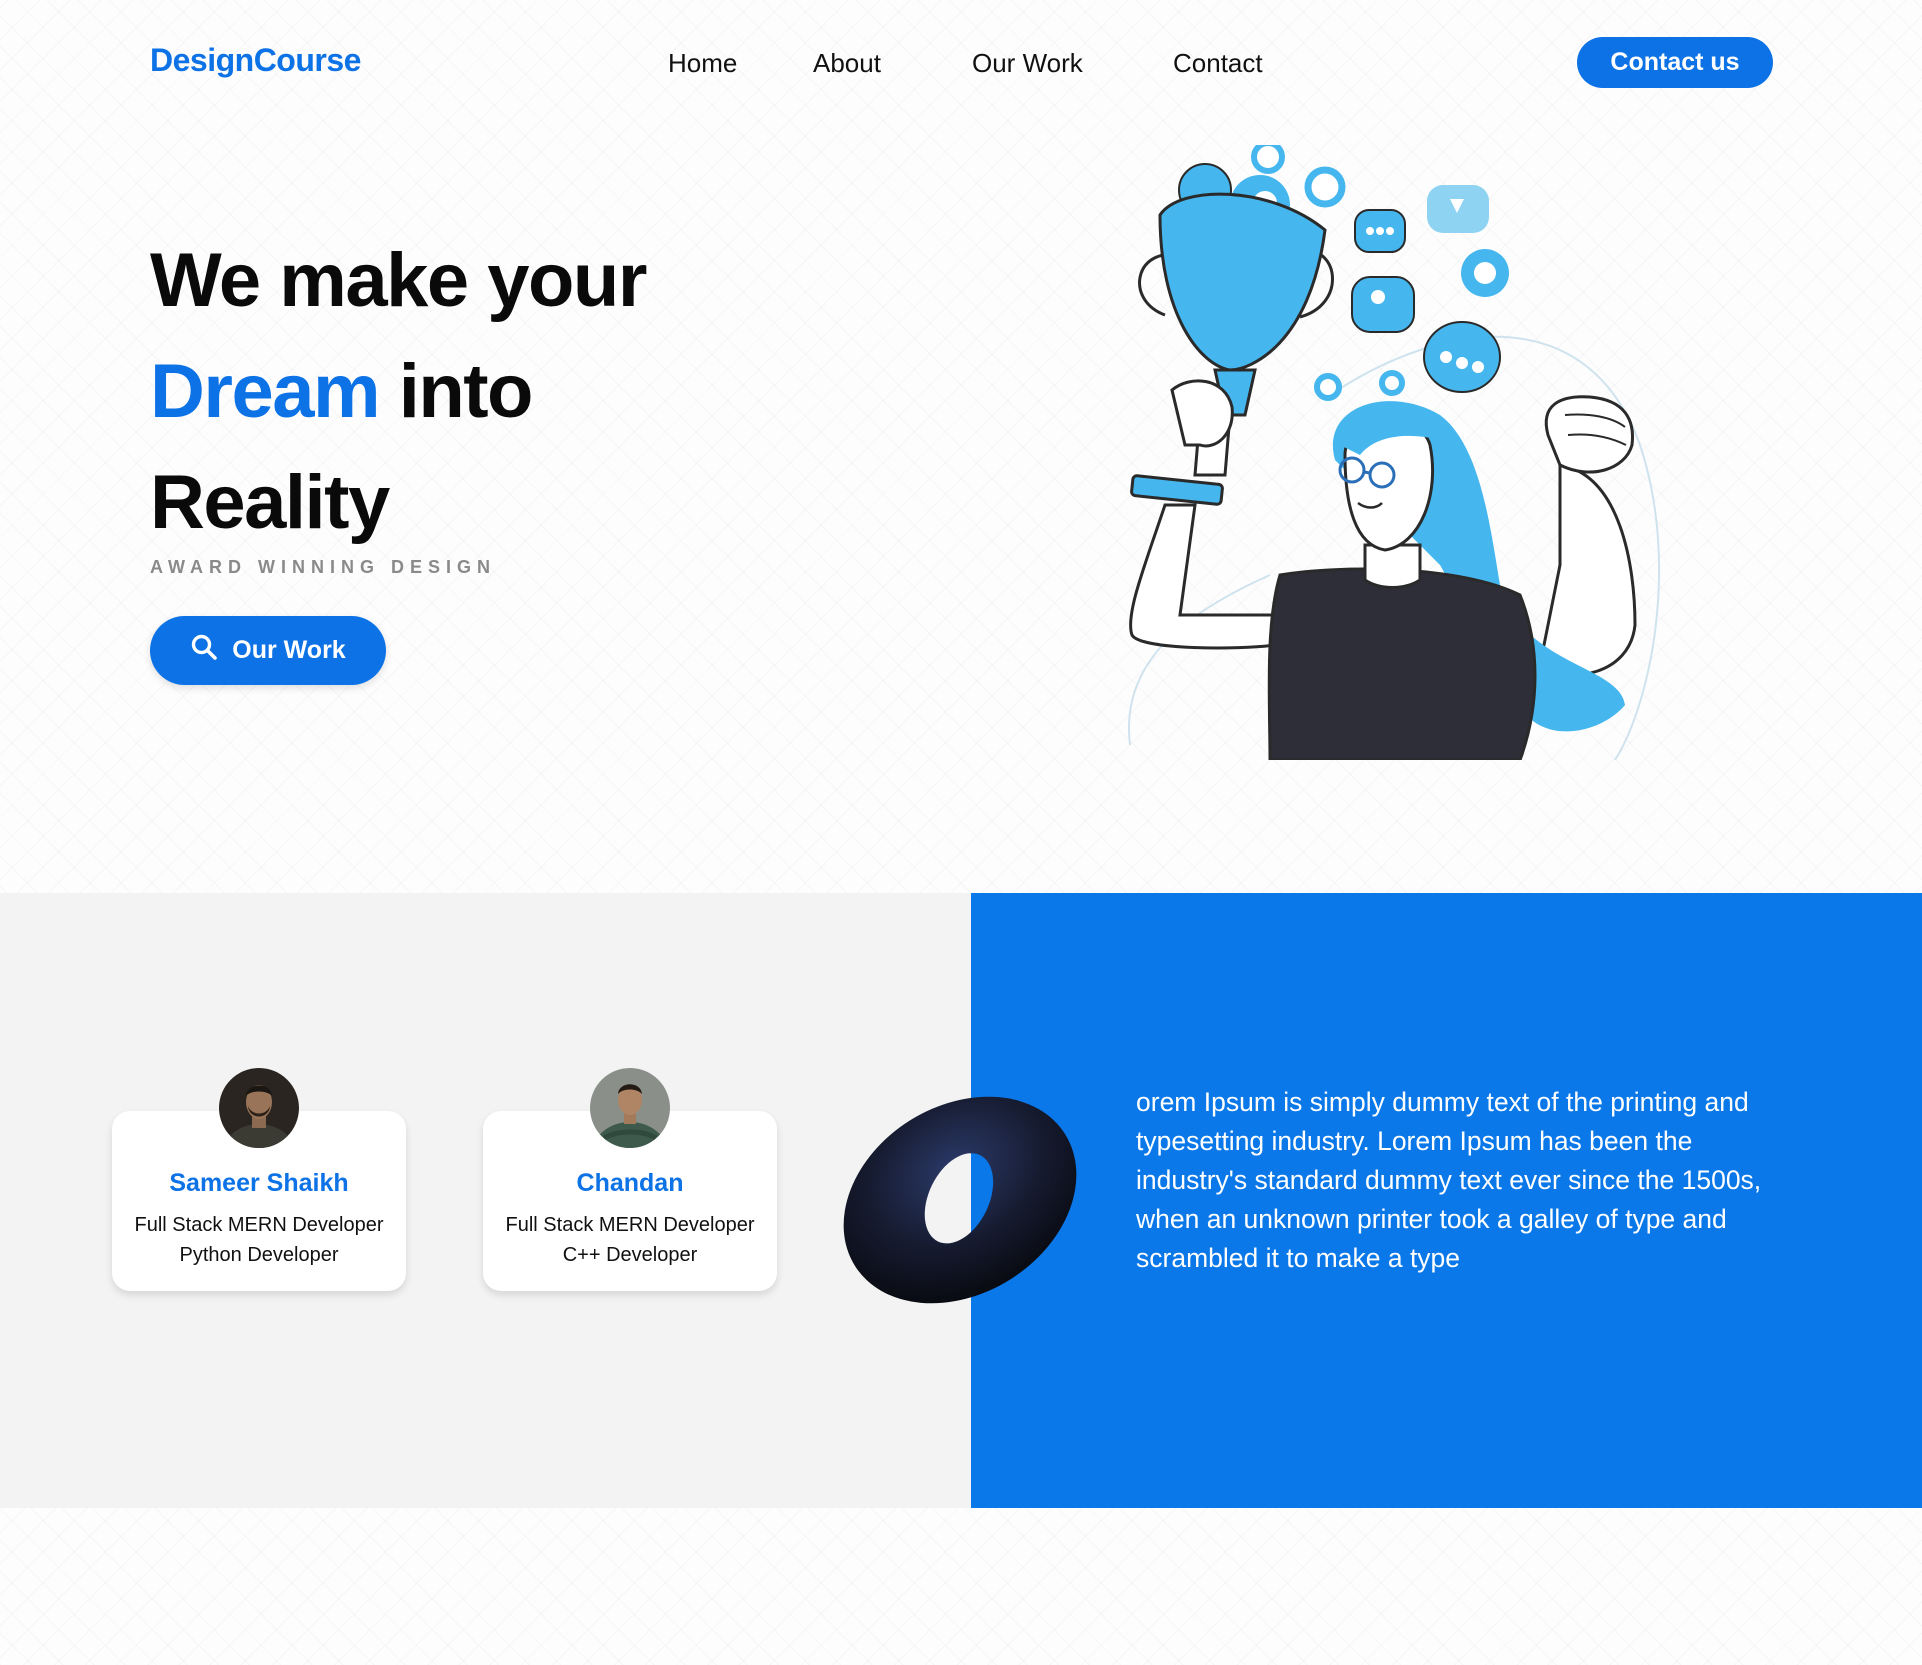 The width and height of the screenshot is (1922, 1665). What do you see at coordinates (630, 1183) in the screenshot?
I see `team-member-name: Chandan` at bounding box center [630, 1183].